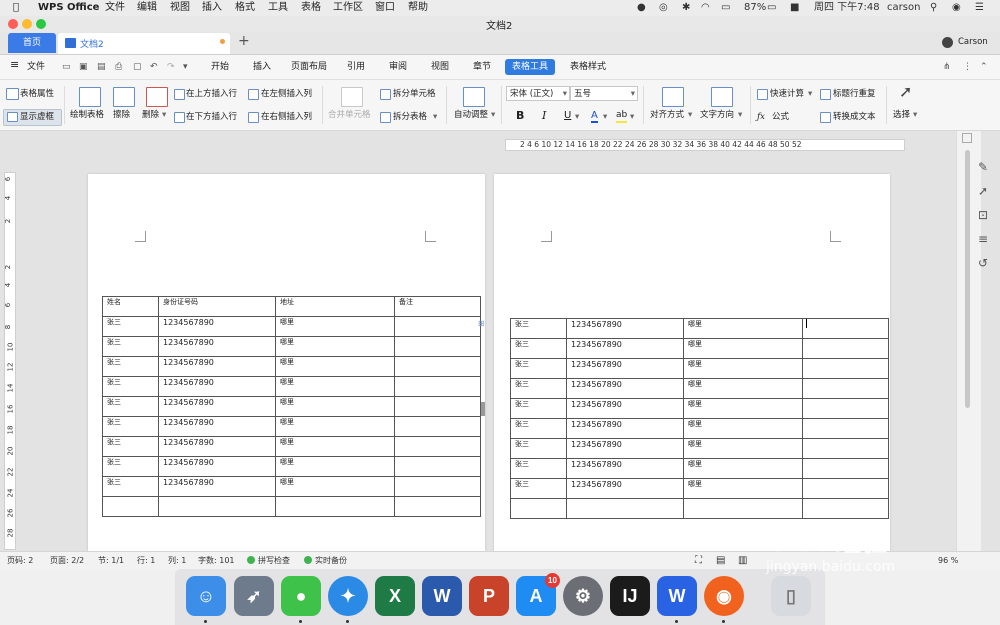 This screenshot has height=625, width=1000. What do you see at coordinates (520, 116) in the screenshot?
I see `bold-button: B` at bounding box center [520, 116].